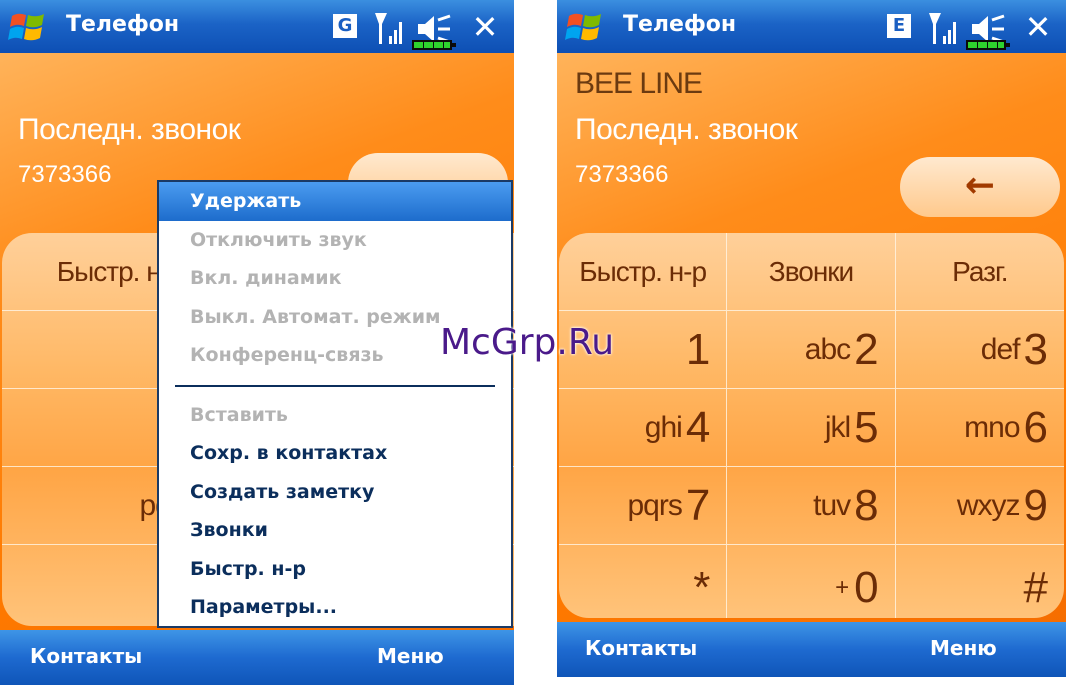 This screenshot has height=685, width=1066. I want to click on backspace-button: ←, so click(980, 187).